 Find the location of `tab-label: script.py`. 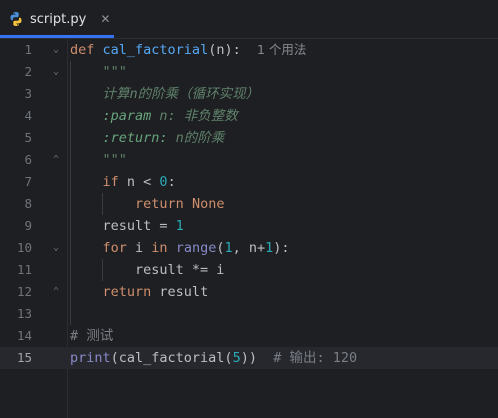

tab-label: script.py is located at coordinates (58, 19).